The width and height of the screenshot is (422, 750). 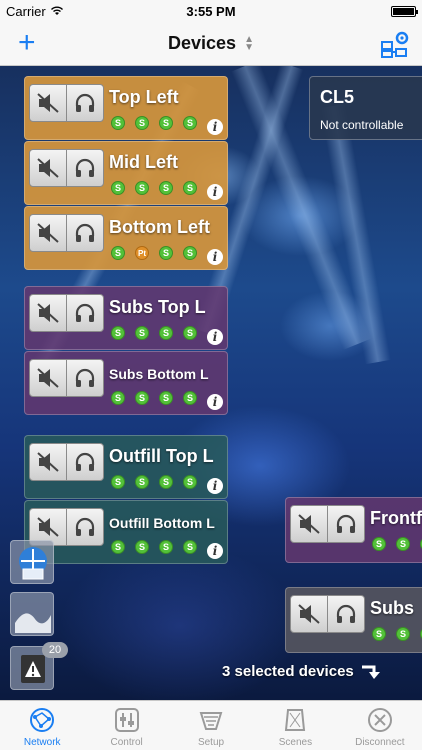 I want to click on channel-status: S Pt S S, so click(x=154, y=253).